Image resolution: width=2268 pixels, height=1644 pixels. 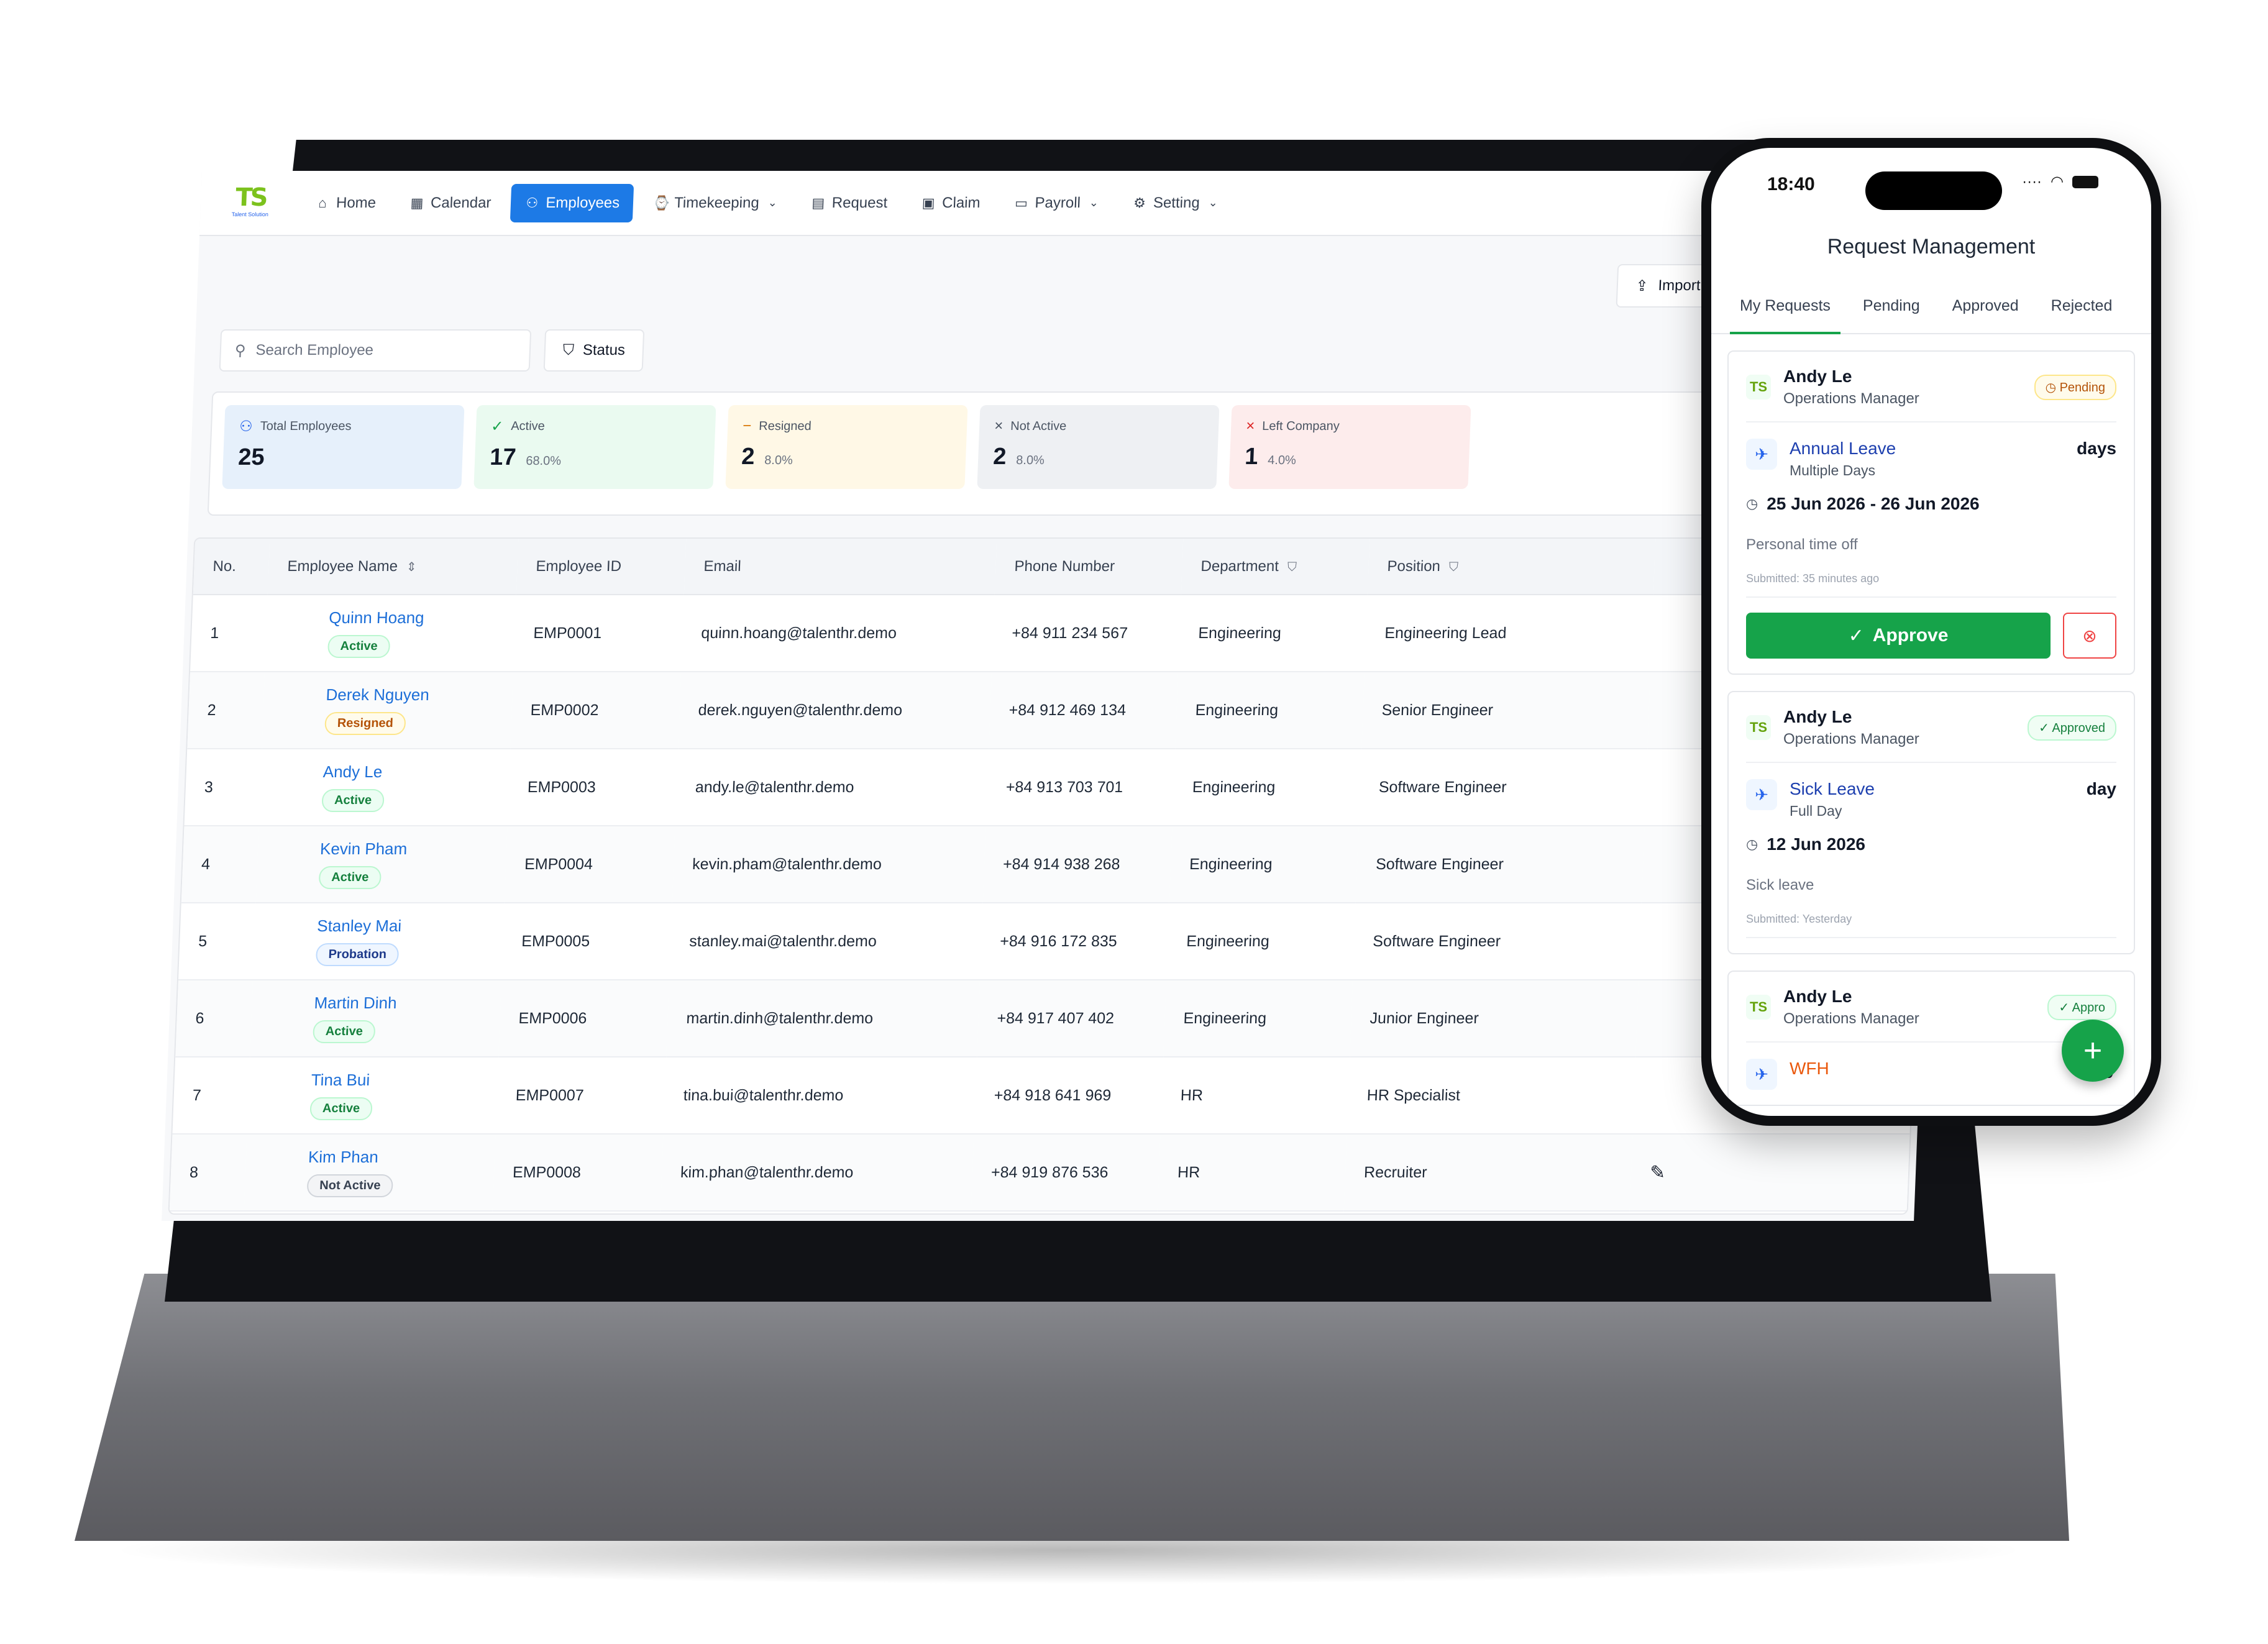 I want to click on stat-body: 1 4.0%, so click(x=1350, y=457).